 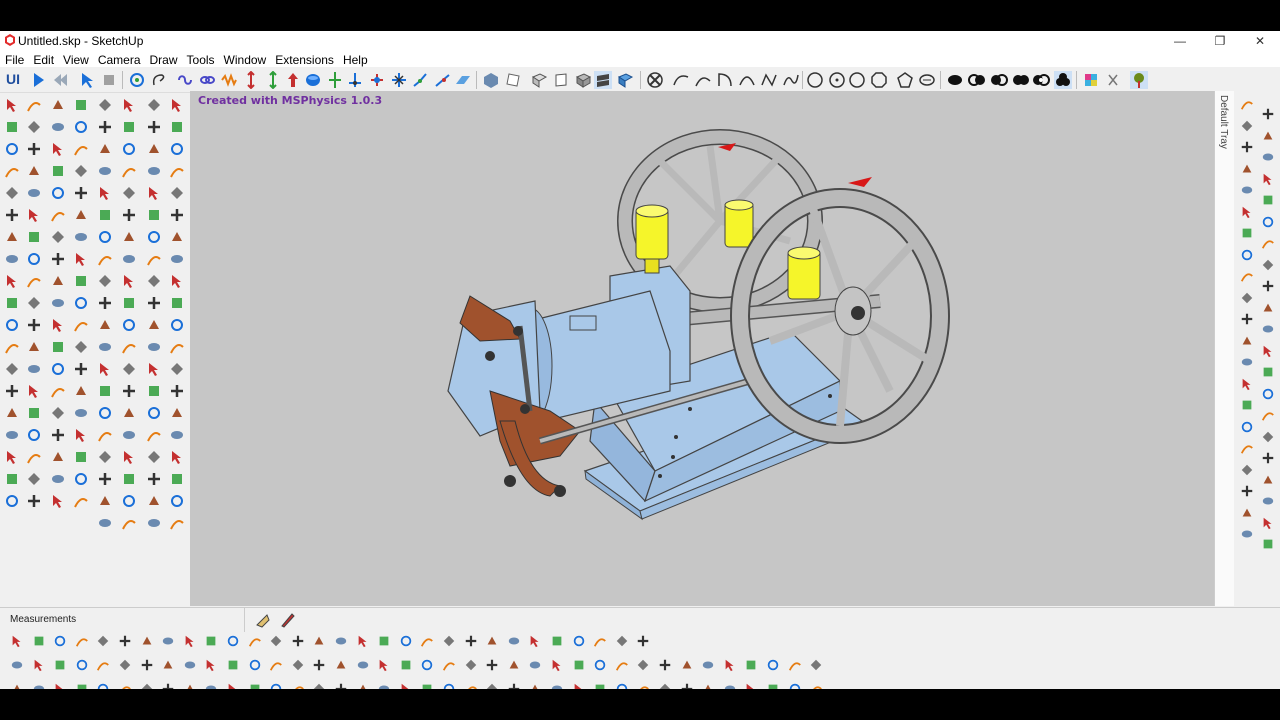 What do you see at coordinates (1041, 80) in the screenshot?
I see `split-icon` at bounding box center [1041, 80].